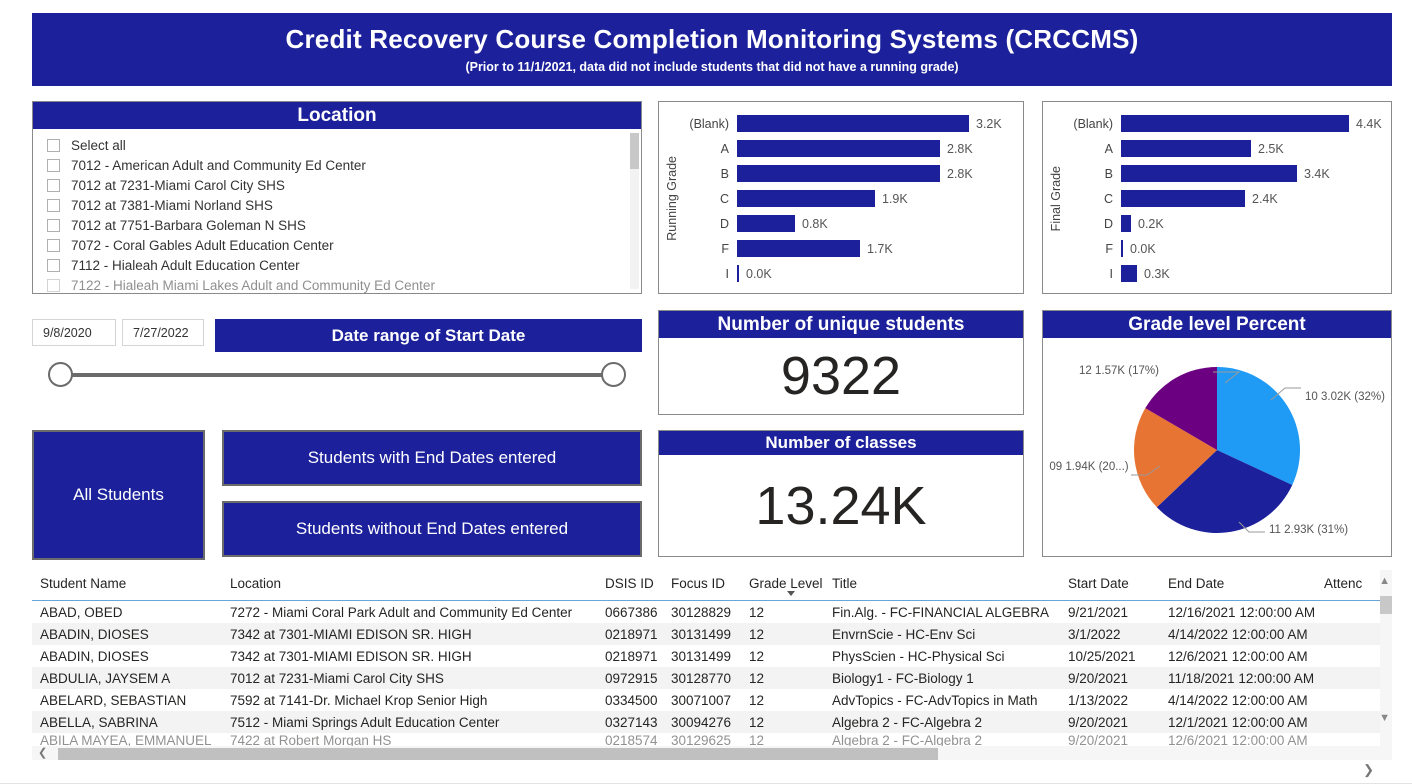  I want to click on column-header-grade-level: Grade Level, so click(790, 583).